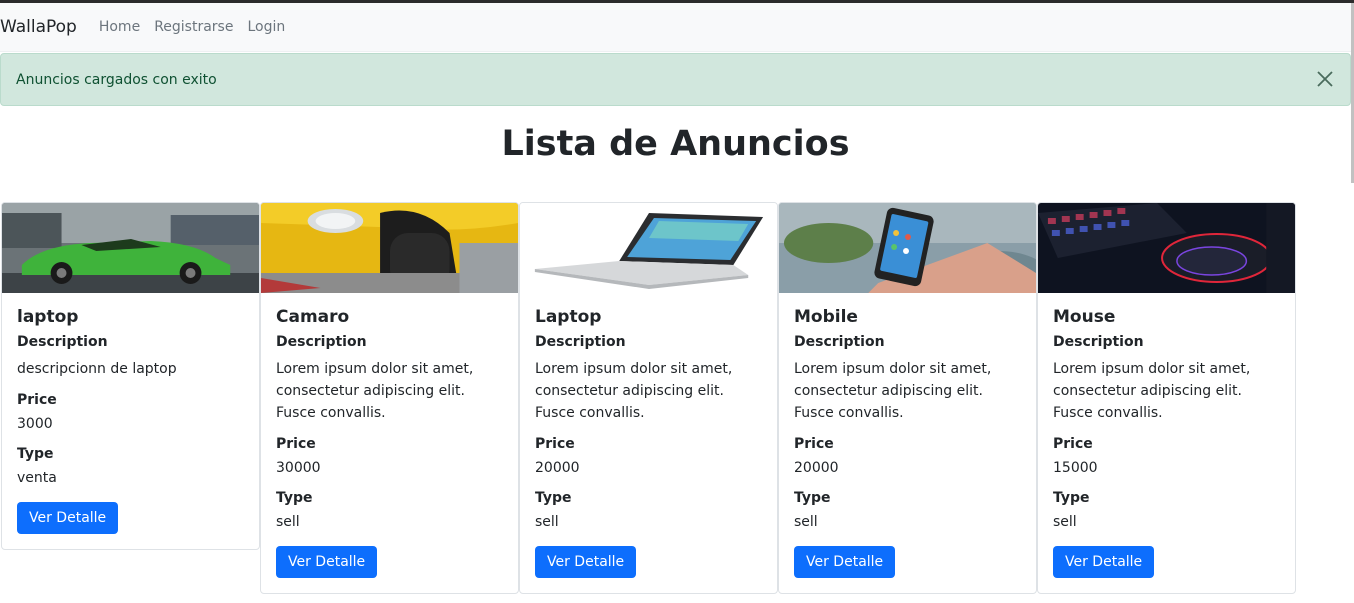 This screenshot has width=1354, height=603. I want to click on yellow-car-image, so click(389, 248).